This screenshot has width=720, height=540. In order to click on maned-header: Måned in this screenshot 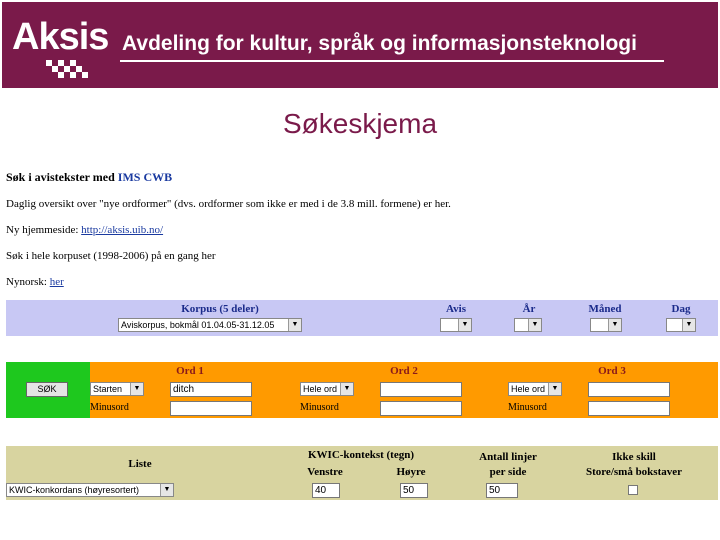, I will do `click(605, 309)`.